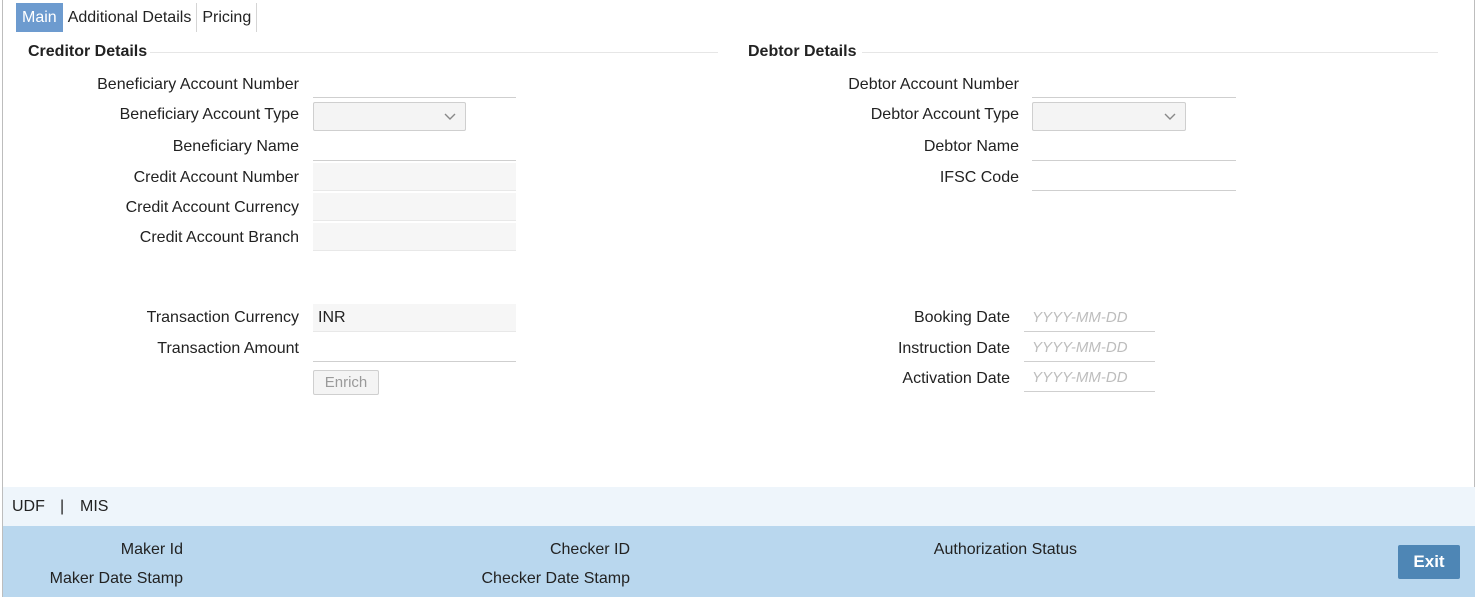 The width and height of the screenshot is (1480, 601). Describe the element at coordinates (209, 114) in the screenshot. I see `beneficiary-account-type-label: Beneficiary Account Type` at that location.